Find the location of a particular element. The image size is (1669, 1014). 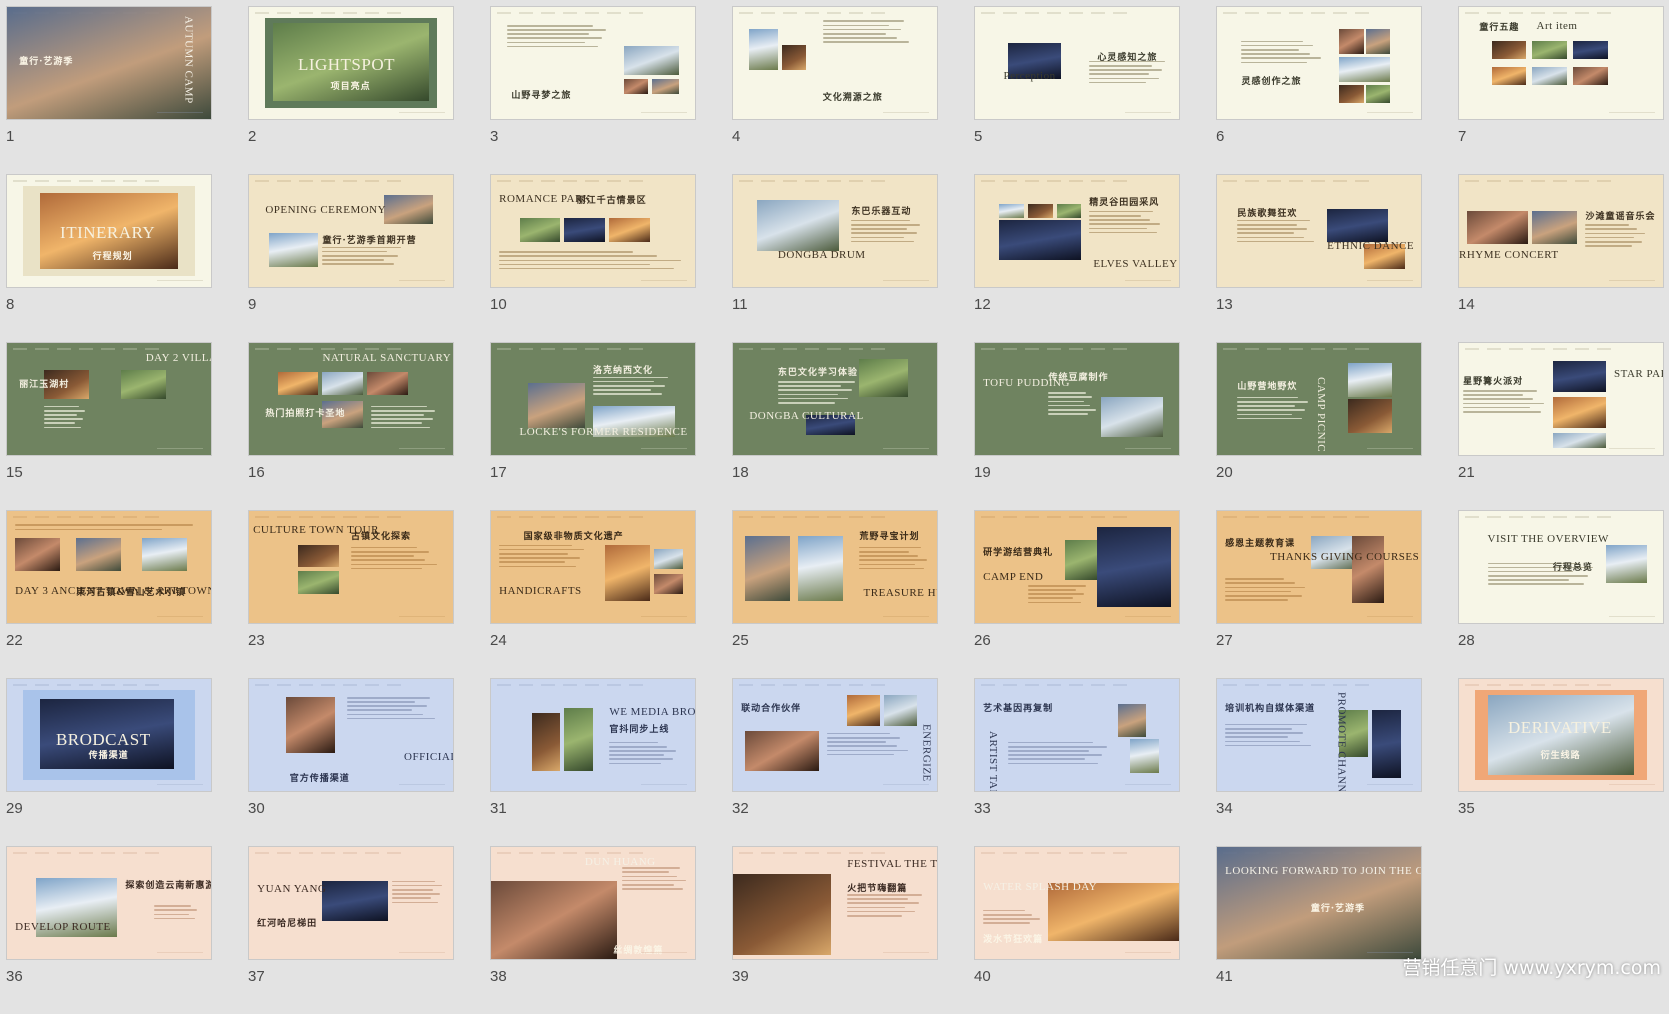

slide-heading-cn: 童行·艺游季首期开营 is located at coordinates (369, 241).